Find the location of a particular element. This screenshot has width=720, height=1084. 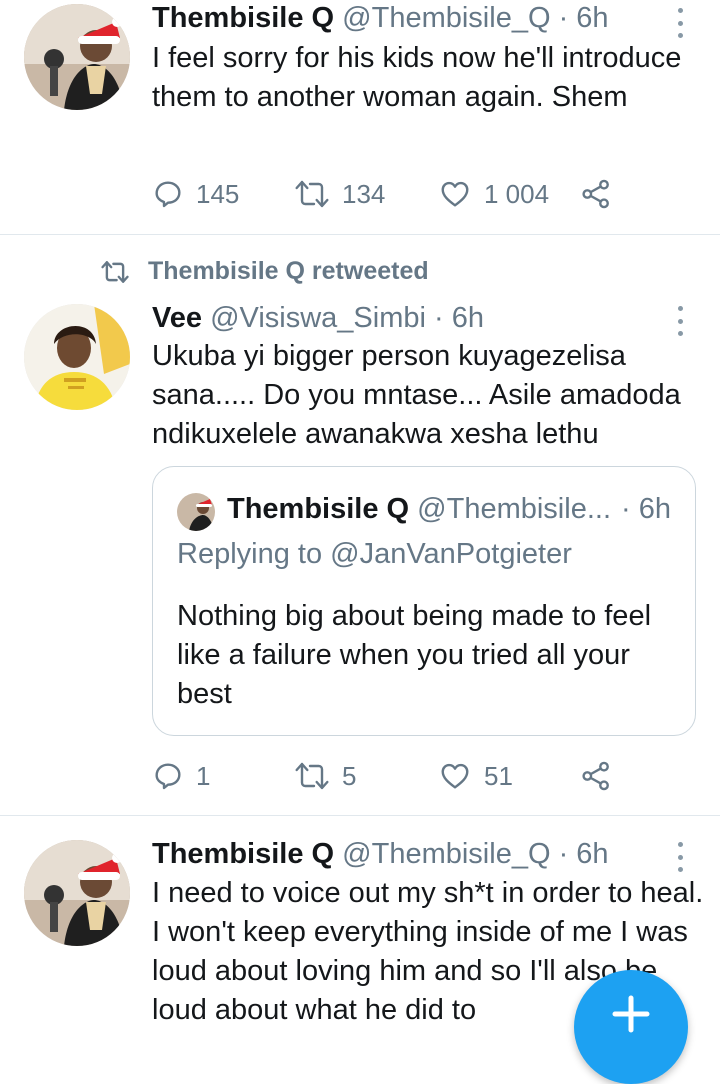

replying-to: Replying to @JanVanPotgieter is located at coordinates (374, 554).